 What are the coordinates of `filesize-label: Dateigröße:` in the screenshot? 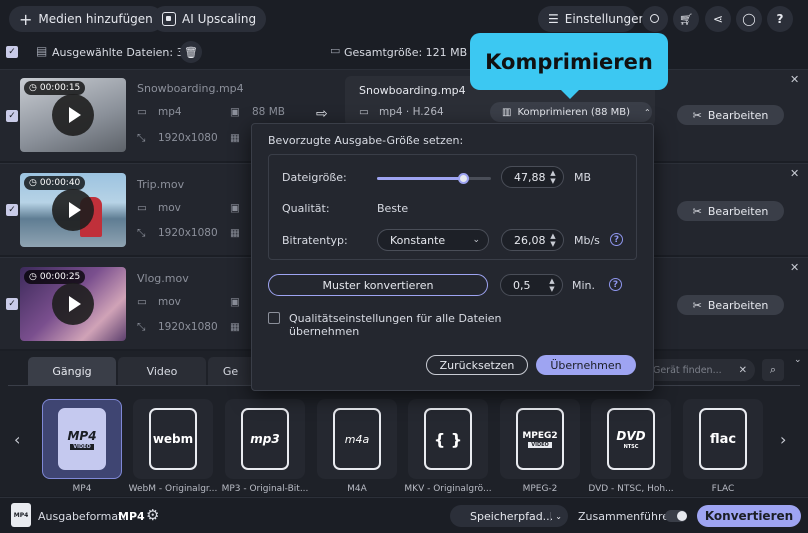 It's located at (314, 177).